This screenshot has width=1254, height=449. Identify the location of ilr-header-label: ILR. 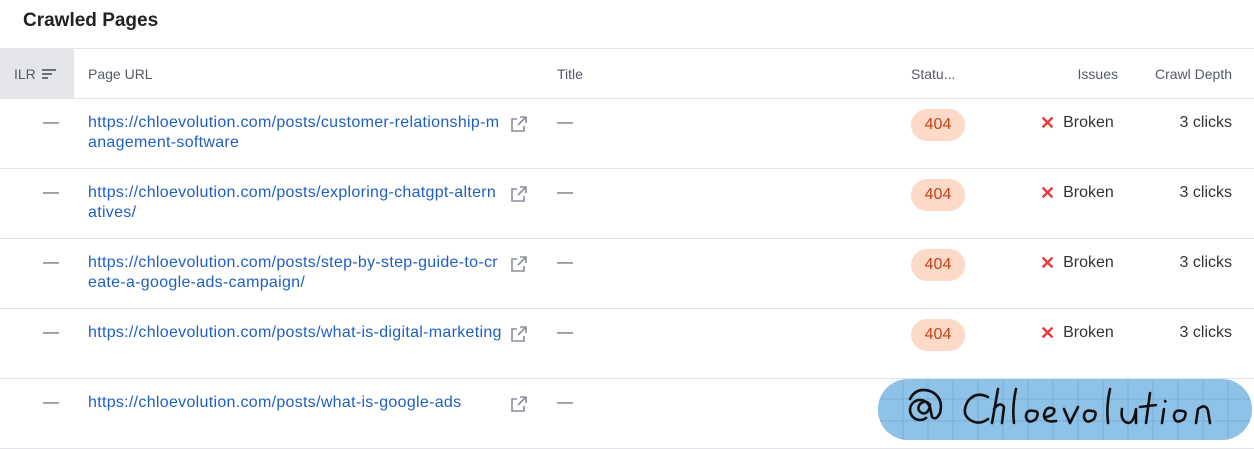
(25, 73).